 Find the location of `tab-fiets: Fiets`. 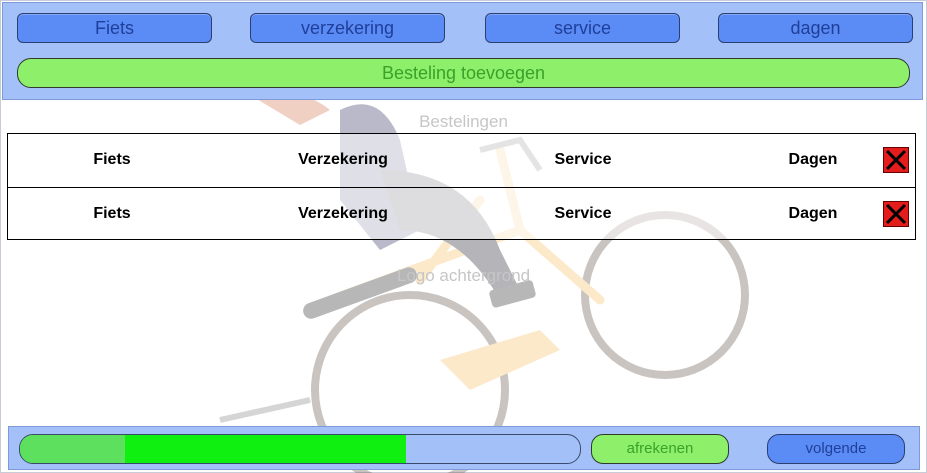

tab-fiets: Fiets is located at coordinates (114, 28).